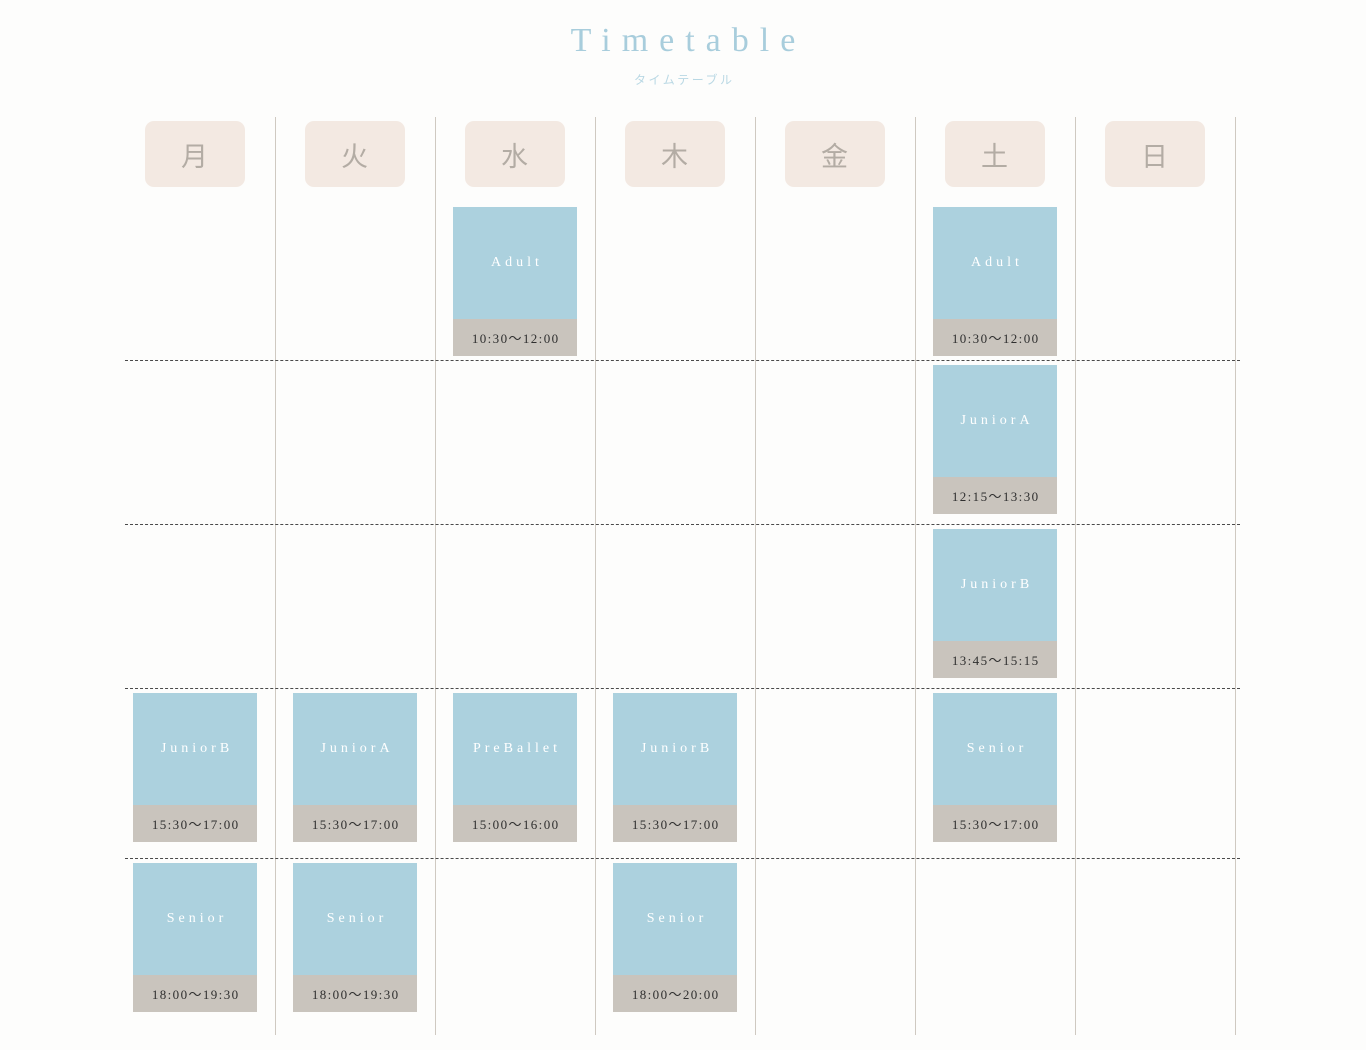 The height and width of the screenshot is (1050, 1366). I want to click on page-header: Timetable タイムテーブル, so click(683, 44).